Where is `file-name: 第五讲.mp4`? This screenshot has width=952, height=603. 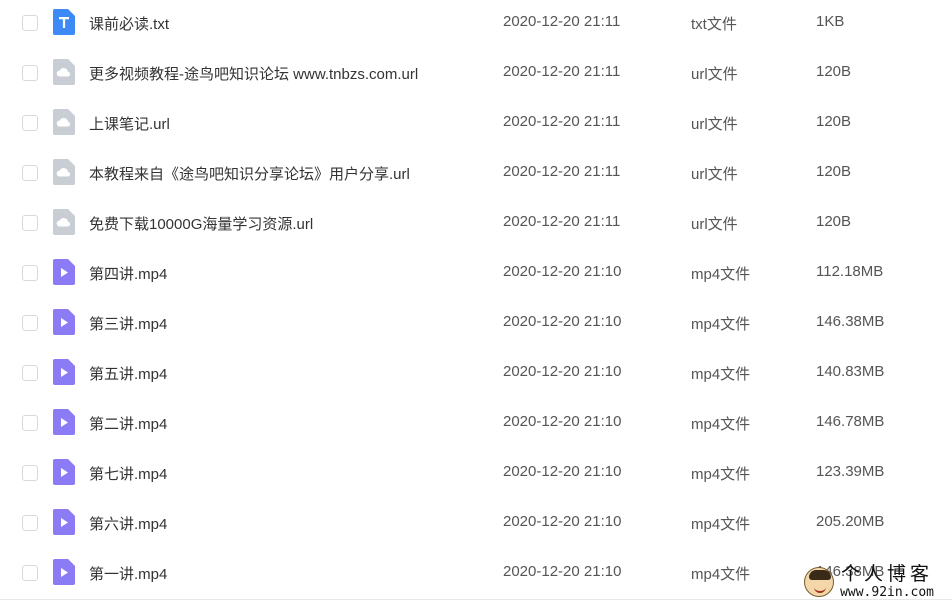
file-name: 第五讲.mp4 is located at coordinates (128, 373).